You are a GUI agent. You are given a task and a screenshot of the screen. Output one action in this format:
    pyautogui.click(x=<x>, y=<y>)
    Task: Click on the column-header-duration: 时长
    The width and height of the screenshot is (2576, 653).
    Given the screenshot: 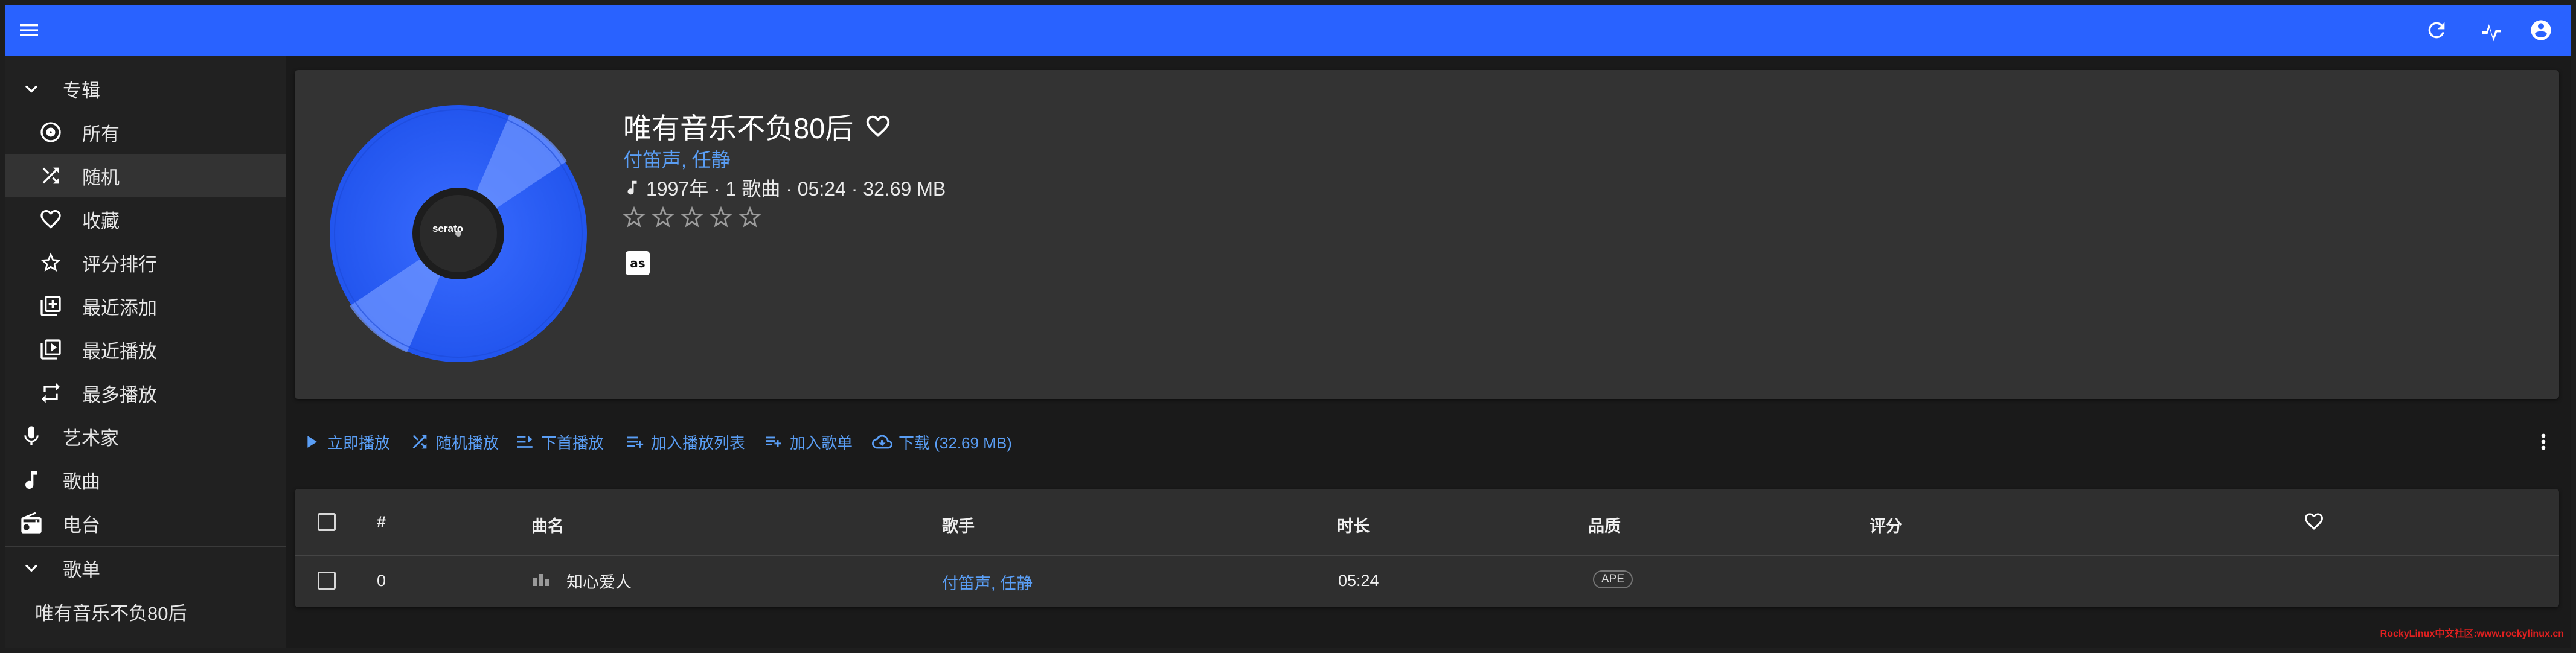 What is the action you would take?
    pyautogui.click(x=1353, y=525)
    